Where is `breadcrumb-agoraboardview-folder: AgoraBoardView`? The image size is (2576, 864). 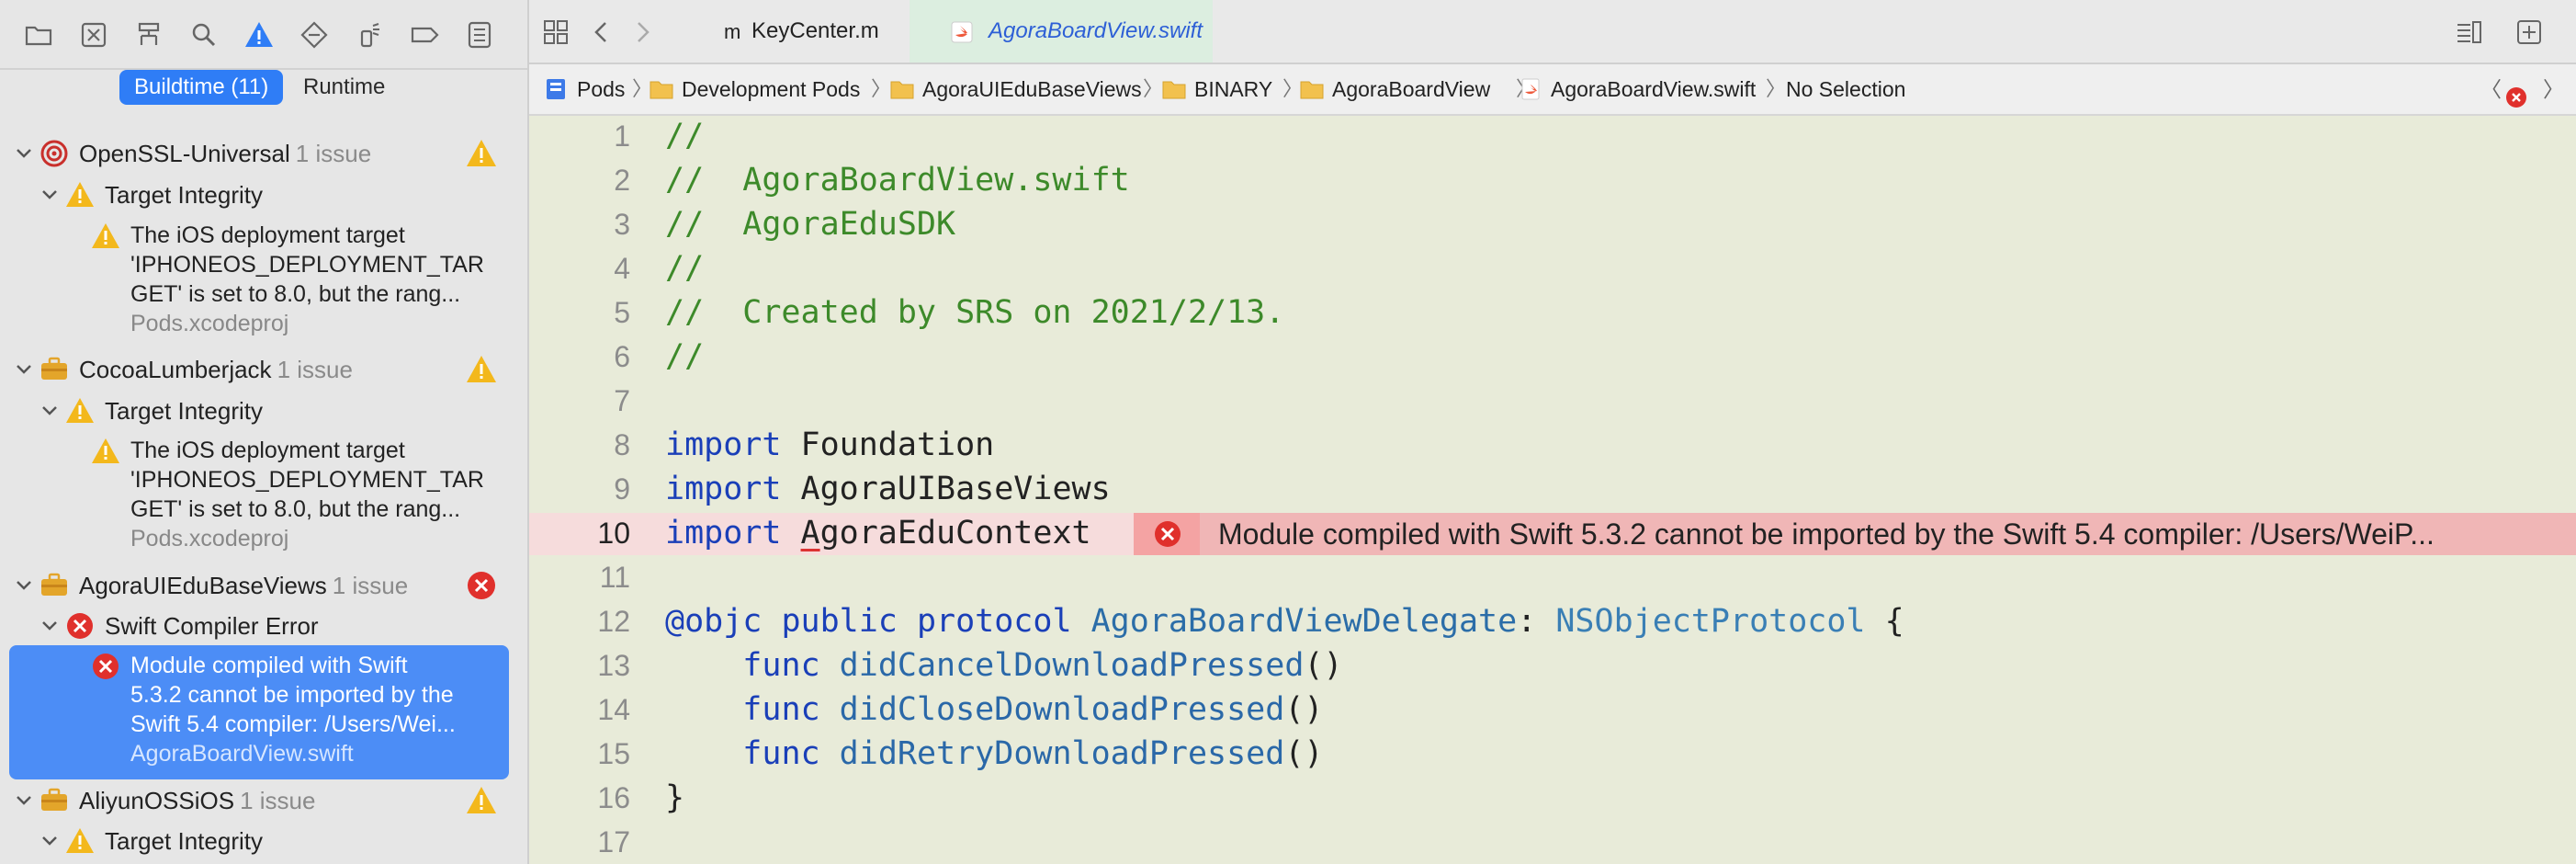
breadcrumb-agoraboardview-folder: AgoraBoardView is located at coordinates (1394, 89).